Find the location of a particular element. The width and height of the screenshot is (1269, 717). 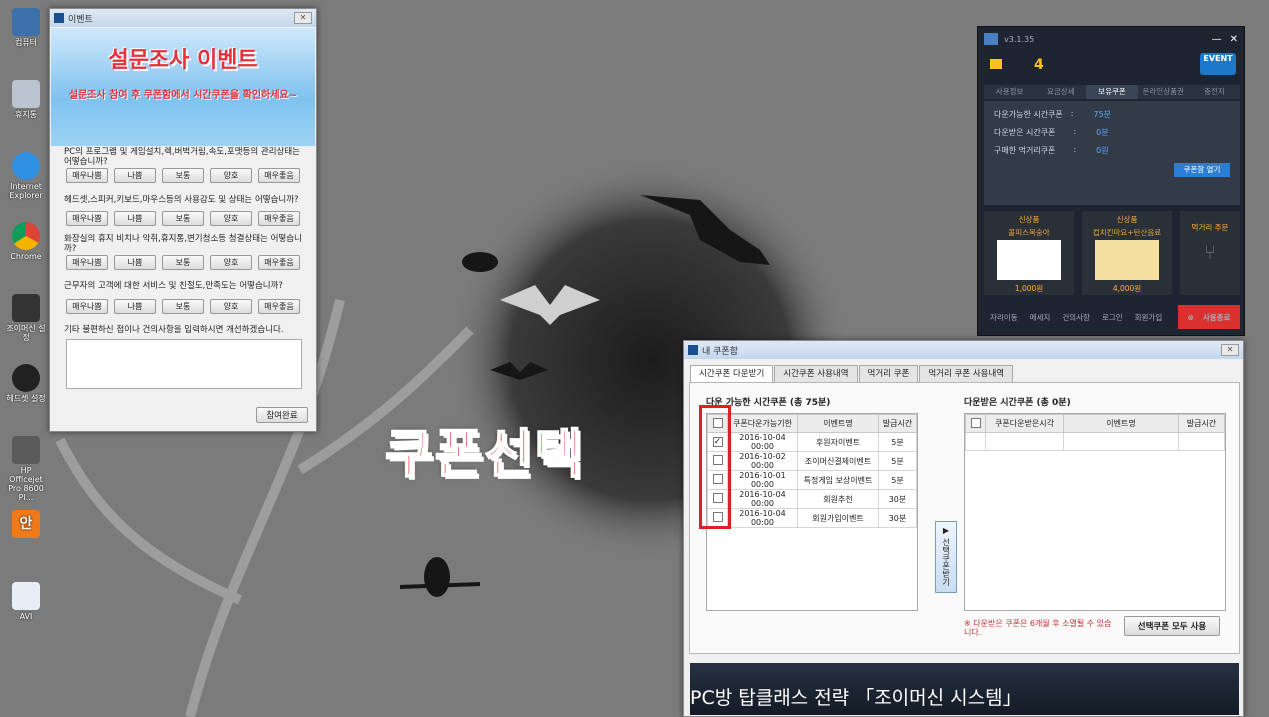

table-row: 2016-10-02 00:00 조이머신결제이벤트 5분 is located at coordinates (812, 461).